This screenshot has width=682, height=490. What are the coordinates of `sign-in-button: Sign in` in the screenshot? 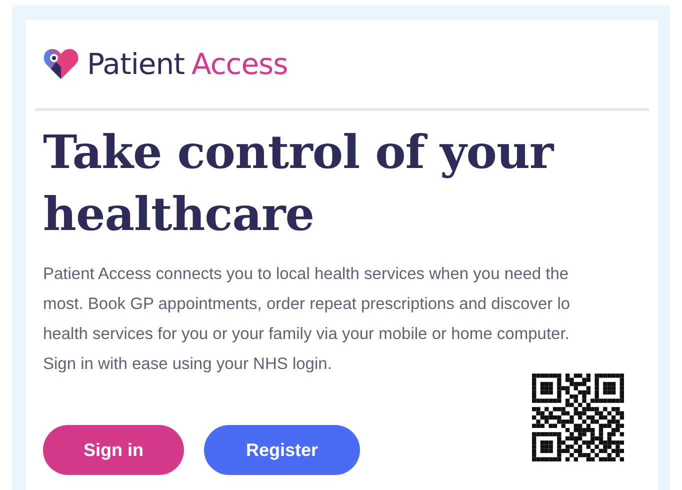 It's located at (113, 450).